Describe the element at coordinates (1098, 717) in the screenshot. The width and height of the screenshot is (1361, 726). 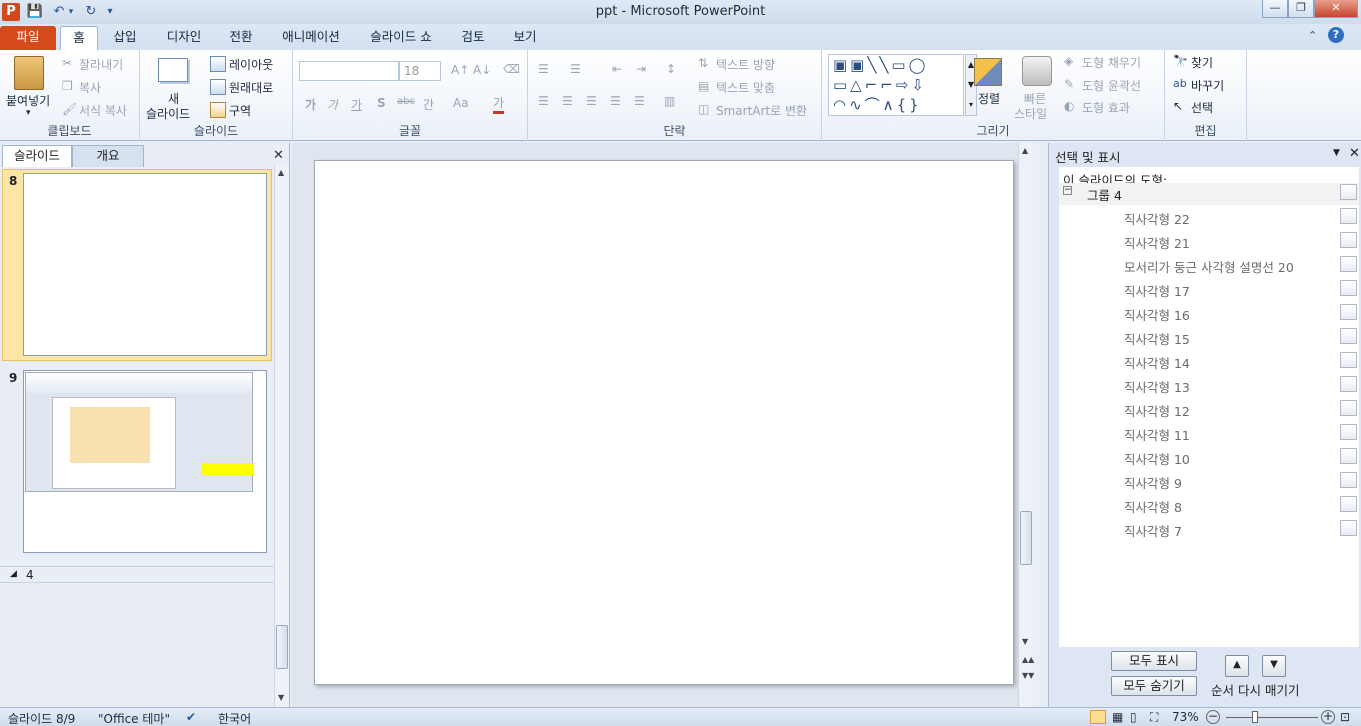
I see `normal-view-icon` at that location.